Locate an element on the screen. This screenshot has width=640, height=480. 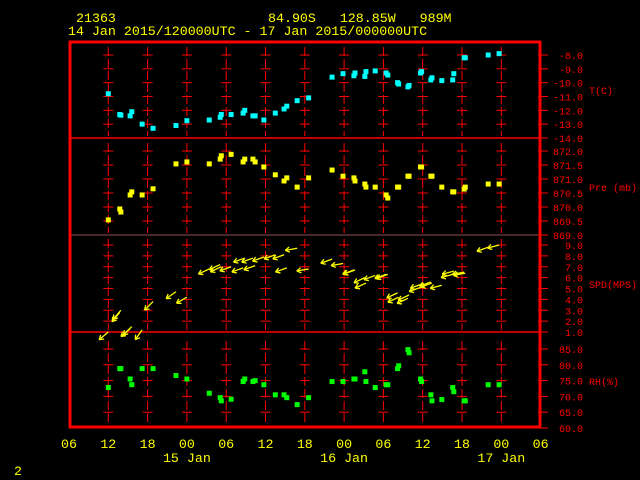
y-tick-label: 1.0 is located at coordinates (574, 334).